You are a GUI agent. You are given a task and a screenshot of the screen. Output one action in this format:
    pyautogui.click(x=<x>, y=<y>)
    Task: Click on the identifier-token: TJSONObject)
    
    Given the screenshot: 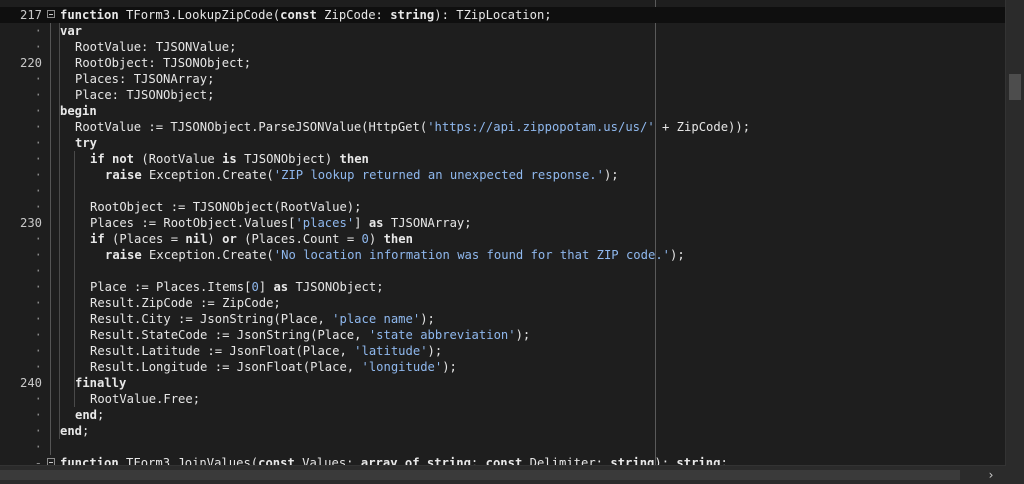 What is the action you would take?
    pyautogui.click(x=288, y=159)
    